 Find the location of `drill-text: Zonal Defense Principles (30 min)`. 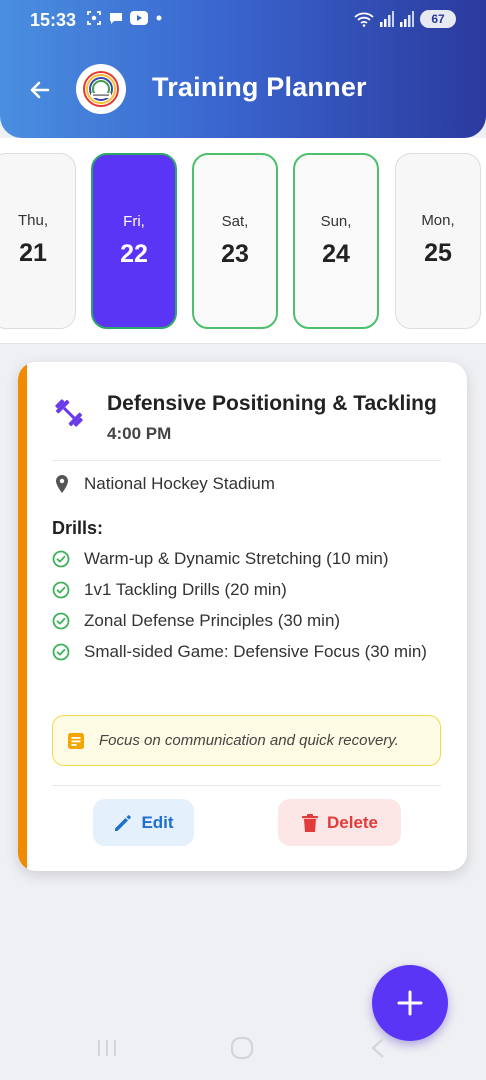

drill-text: Zonal Defense Principles (30 min) is located at coordinates (212, 620).